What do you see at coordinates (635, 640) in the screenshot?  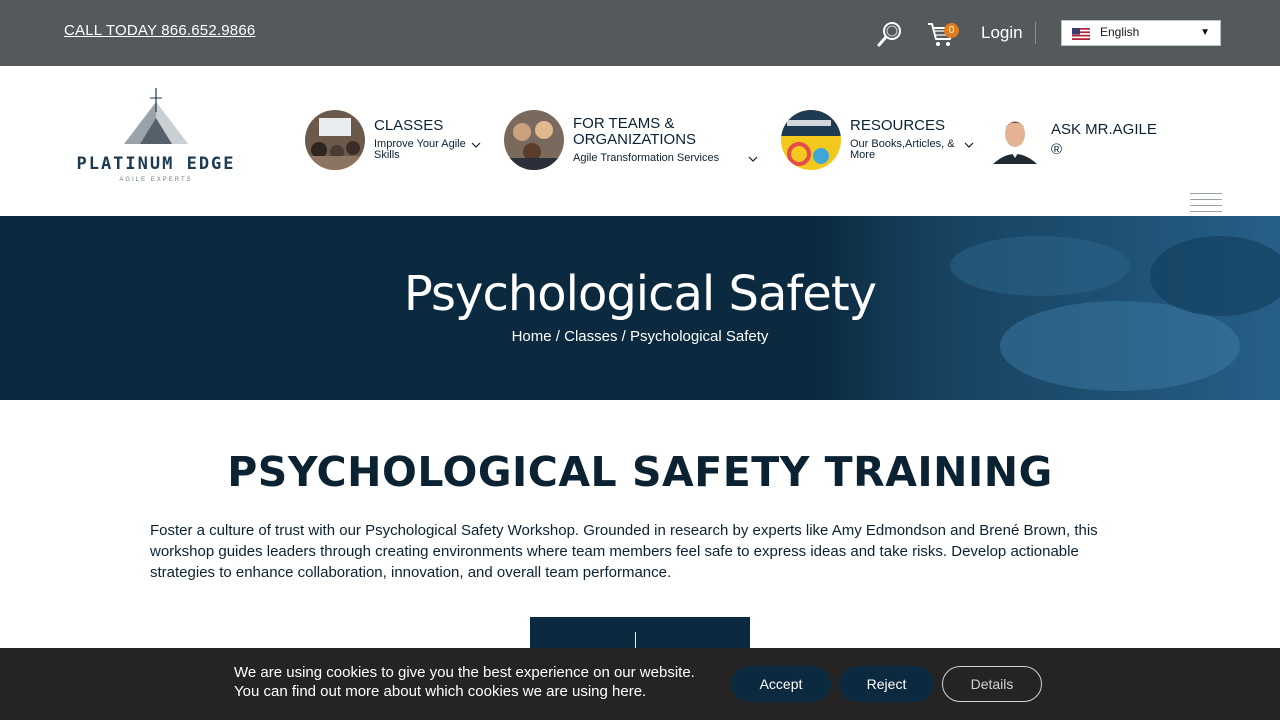 I see `workshop-image-detail` at bounding box center [635, 640].